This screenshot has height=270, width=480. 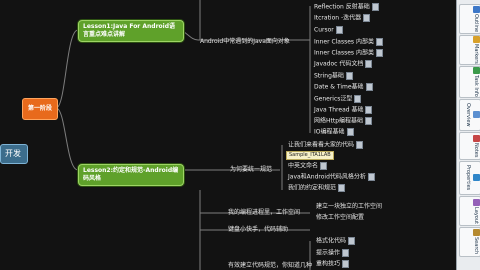 What do you see at coordinates (343, 64) in the screenshot?
I see `lesson1-item: Javadoc 代码文档` at bounding box center [343, 64].